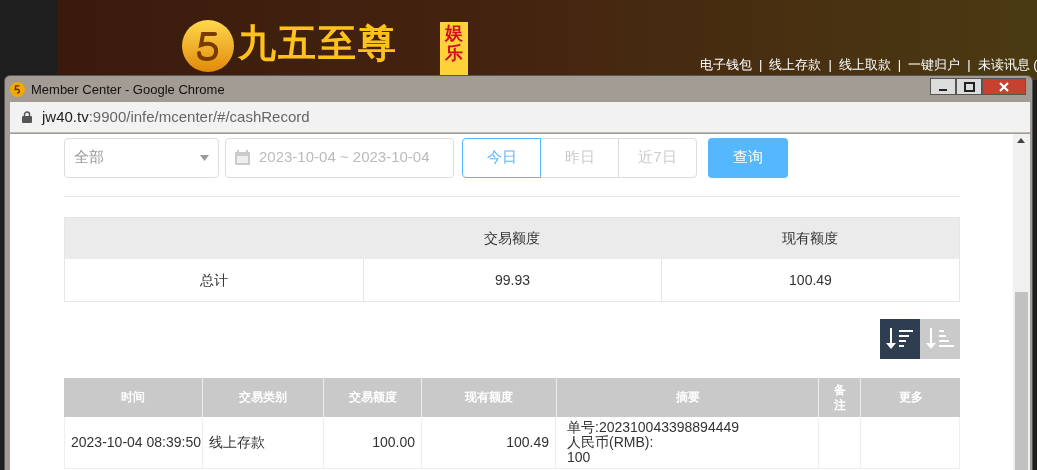 Image resolution: width=1037 pixels, height=470 pixels. I want to click on caret-icon, so click(204, 157).